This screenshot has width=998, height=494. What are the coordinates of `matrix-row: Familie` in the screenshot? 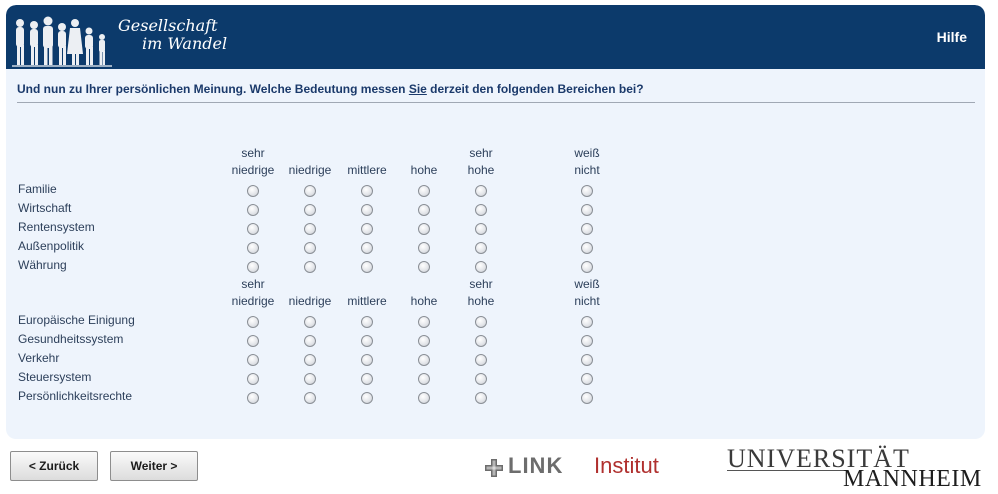 It's located at (367, 190).